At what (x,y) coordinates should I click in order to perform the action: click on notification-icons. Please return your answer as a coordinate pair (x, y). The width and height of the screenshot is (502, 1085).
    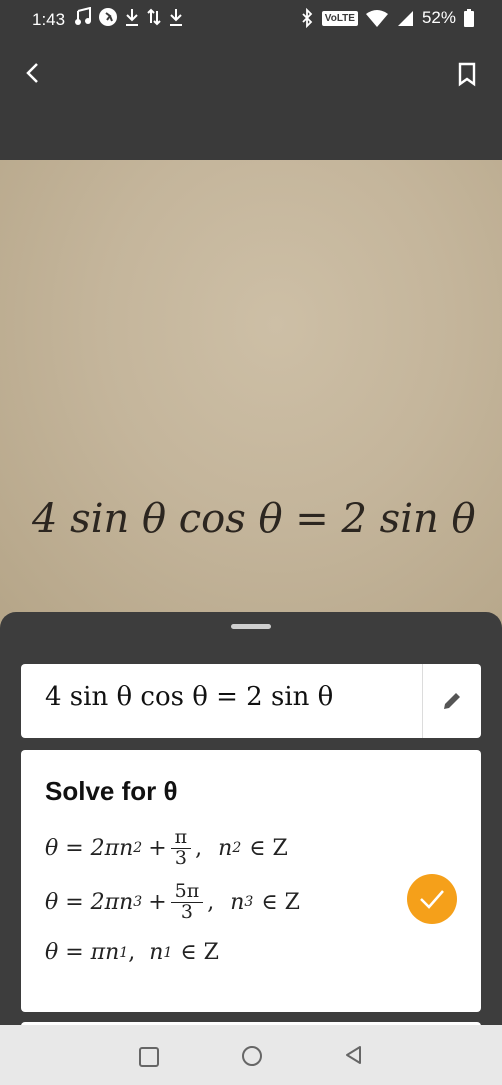
    Looking at the image, I should click on (129, 17).